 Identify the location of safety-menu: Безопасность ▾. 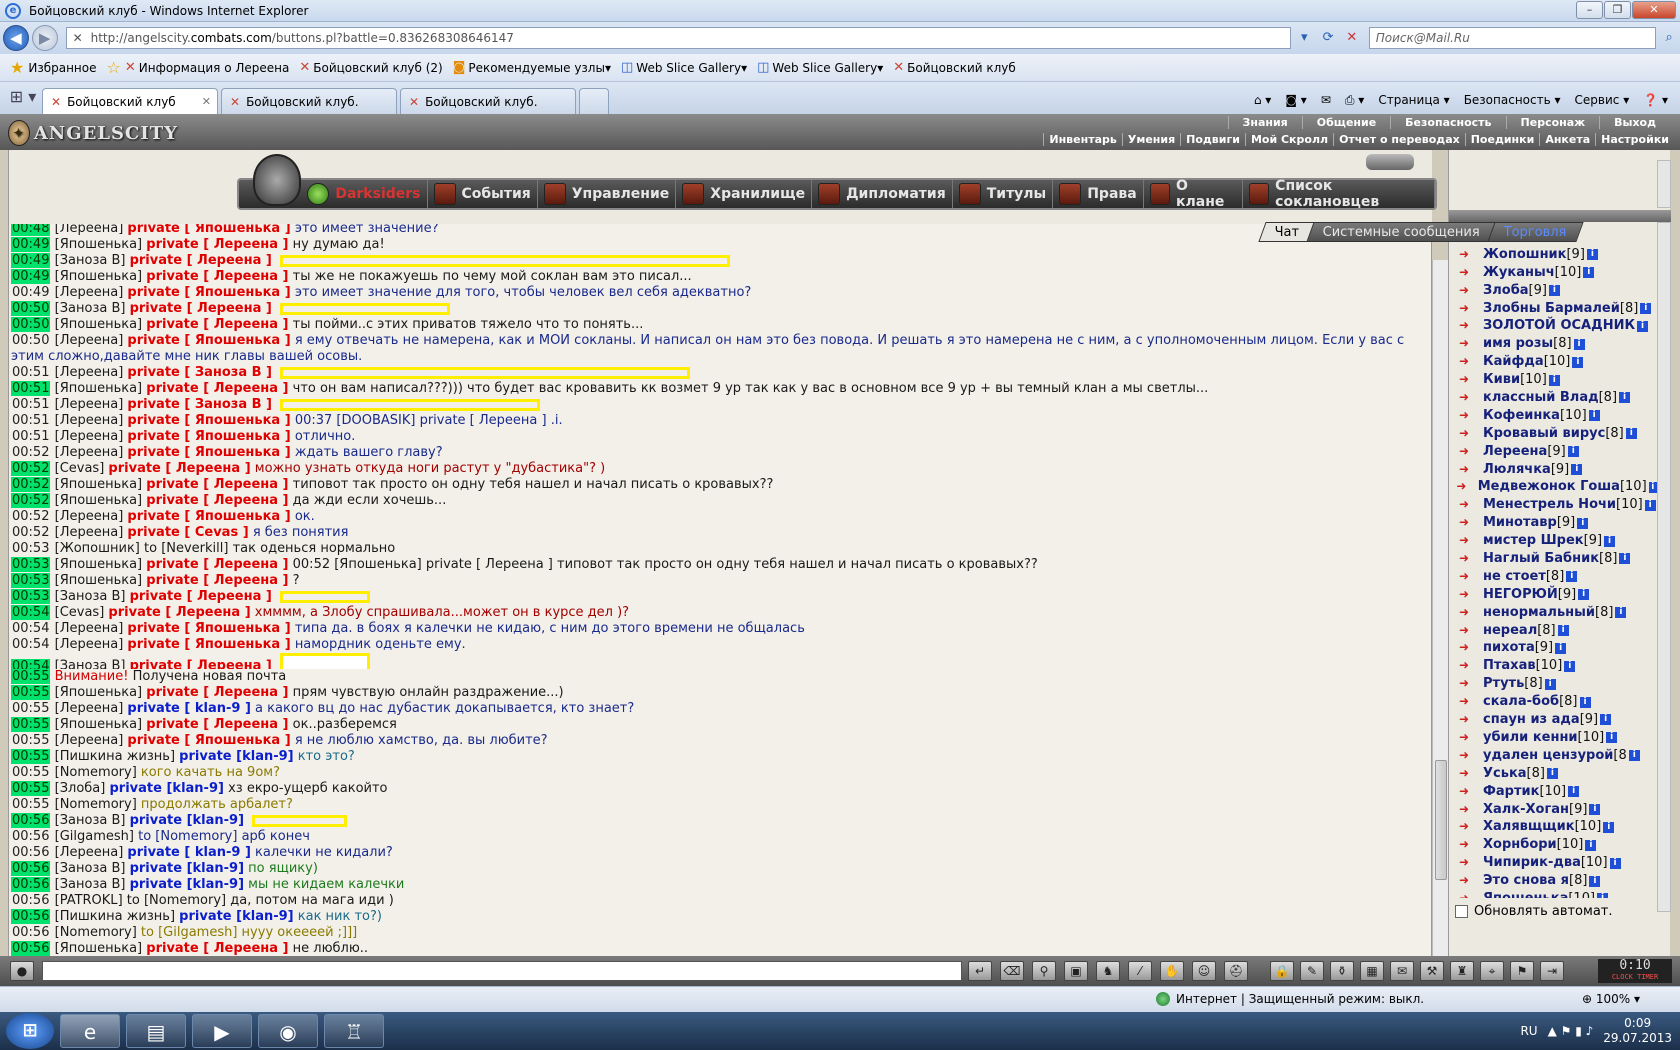
(1512, 100).